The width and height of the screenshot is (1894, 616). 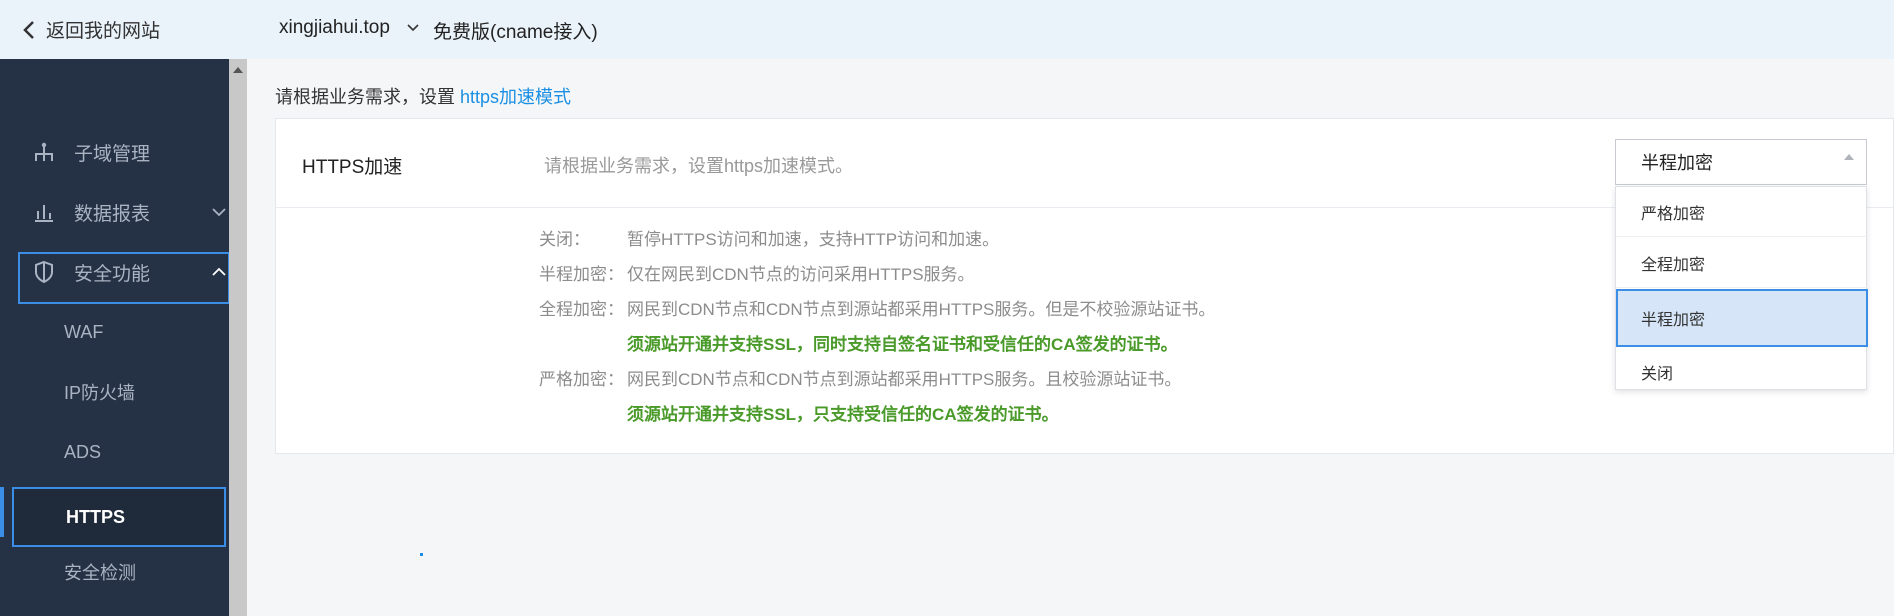 I want to click on note-line: 半程加密： 仅在网民到CDN节点的访问采用HTTPS服务。, so click(x=757, y=274).